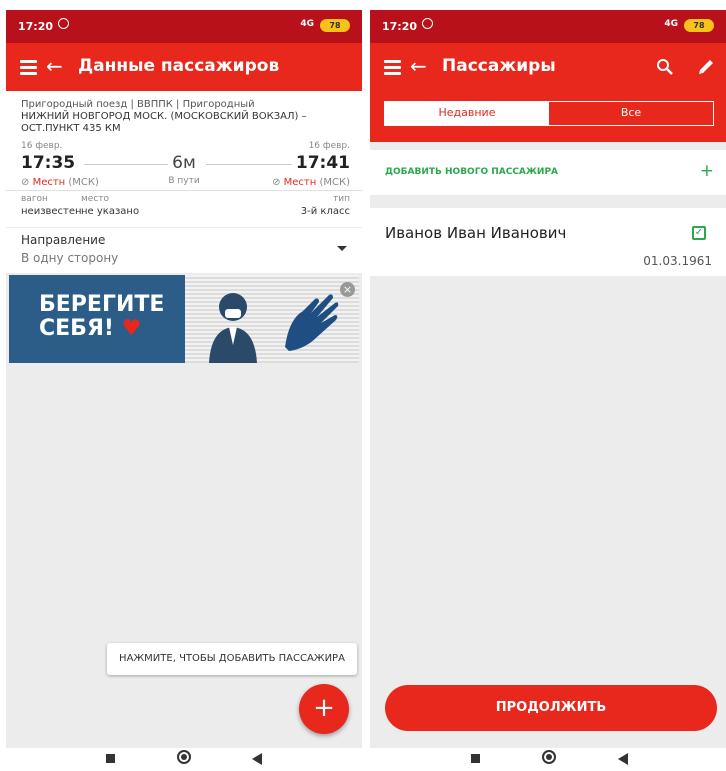 The image size is (726, 771). I want to click on passenger-birthdate: 01.03.1961, so click(677, 261).